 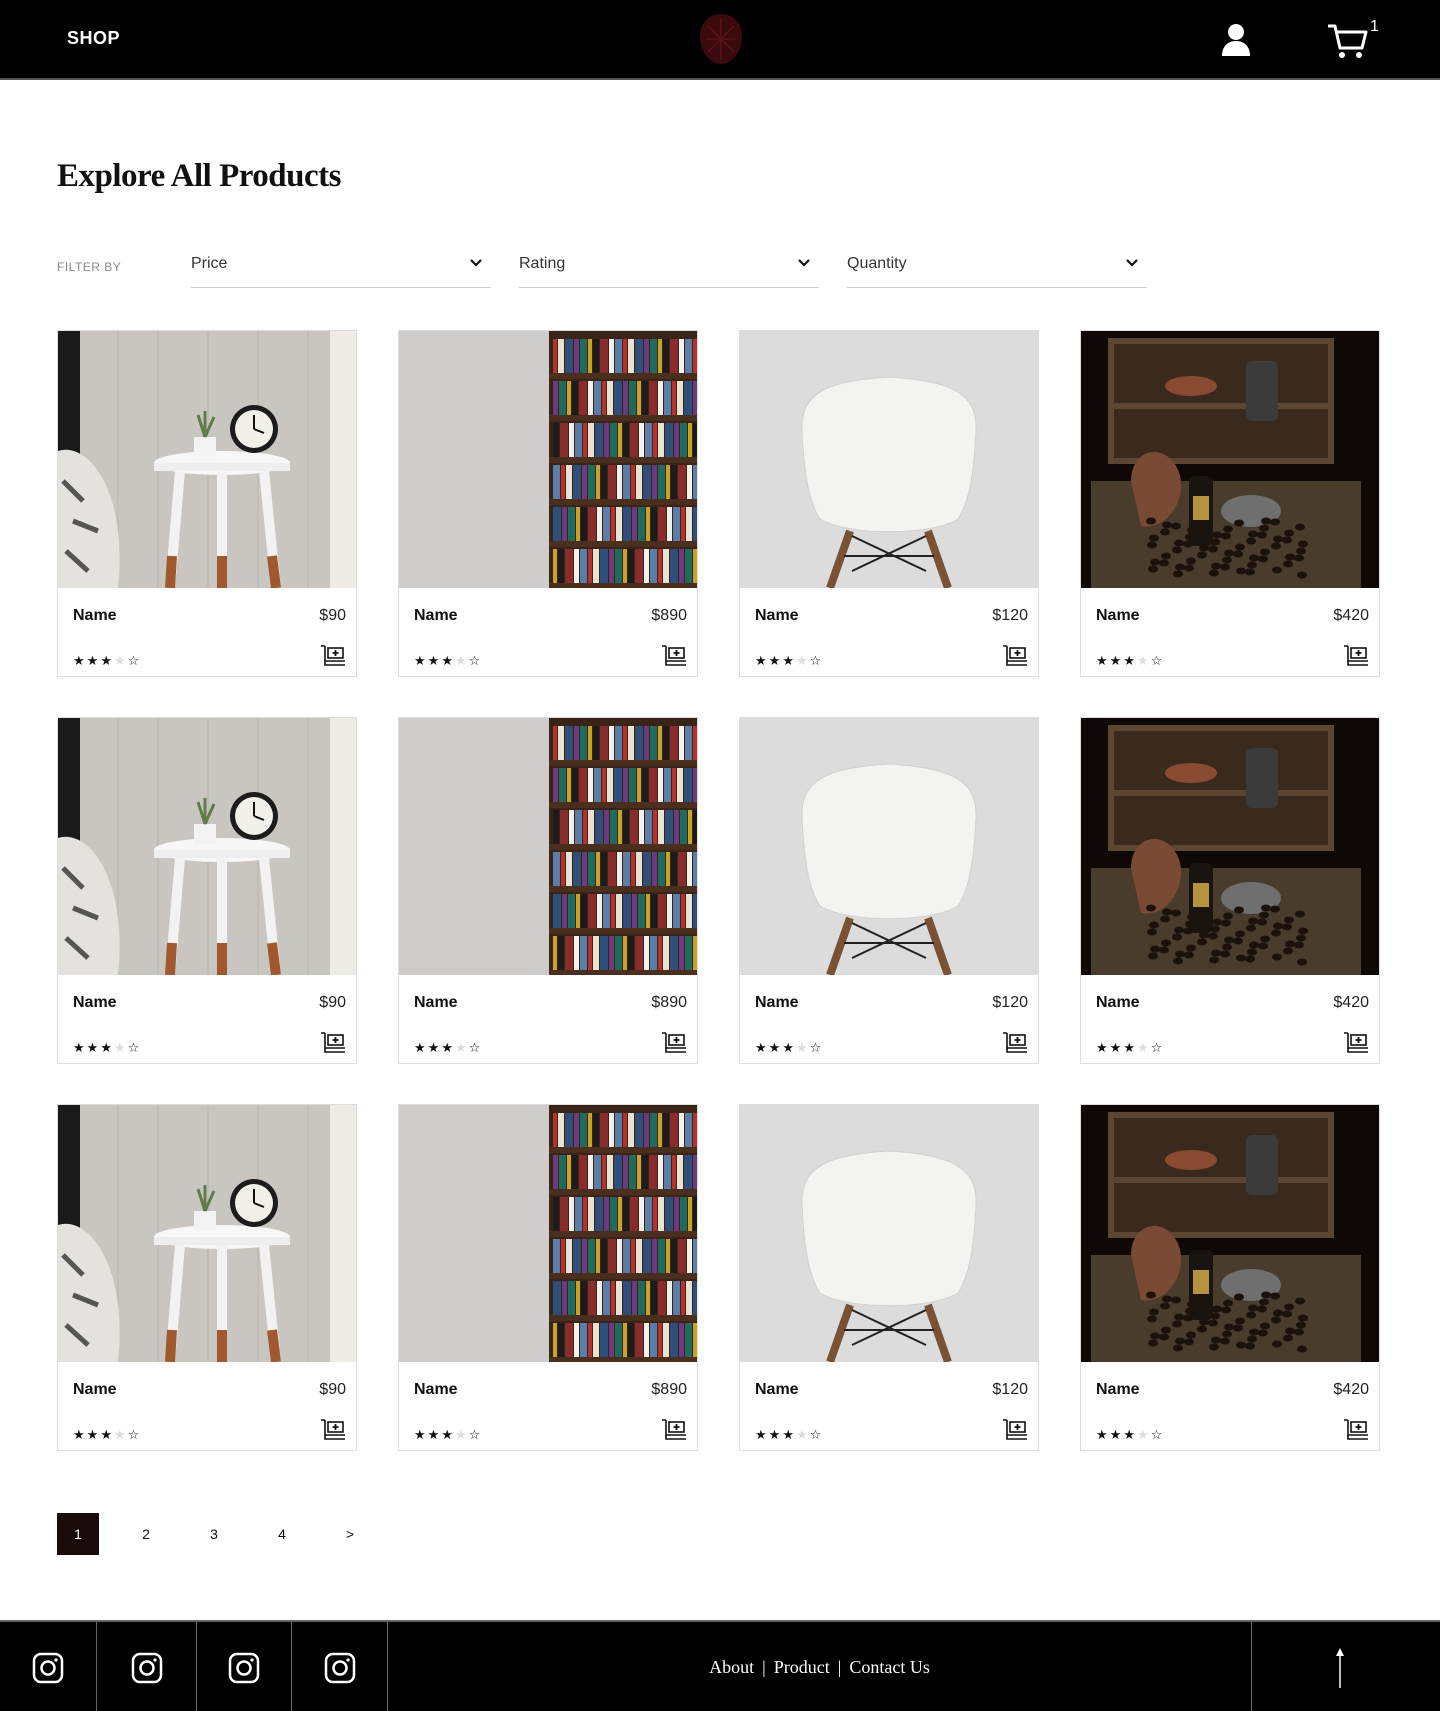 What do you see at coordinates (997, 269) in the screenshot?
I see `quantity-filter-dropdown: Quantity` at bounding box center [997, 269].